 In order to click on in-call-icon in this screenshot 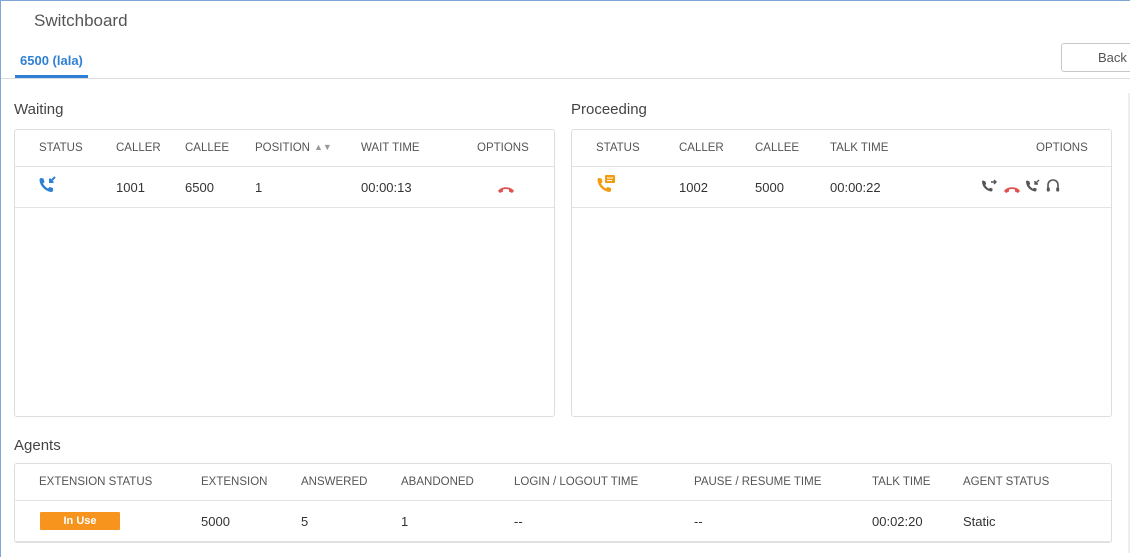, I will do `click(606, 186)`.